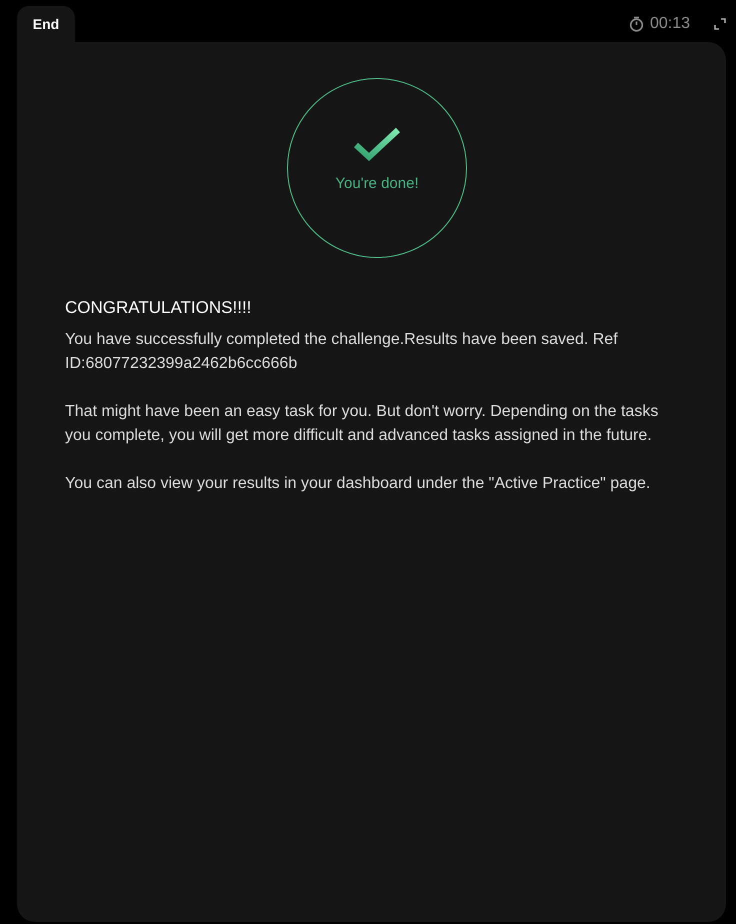 This screenshot has width=736, height=924. I want to click on done-label: You're done!, so click(377, 183).